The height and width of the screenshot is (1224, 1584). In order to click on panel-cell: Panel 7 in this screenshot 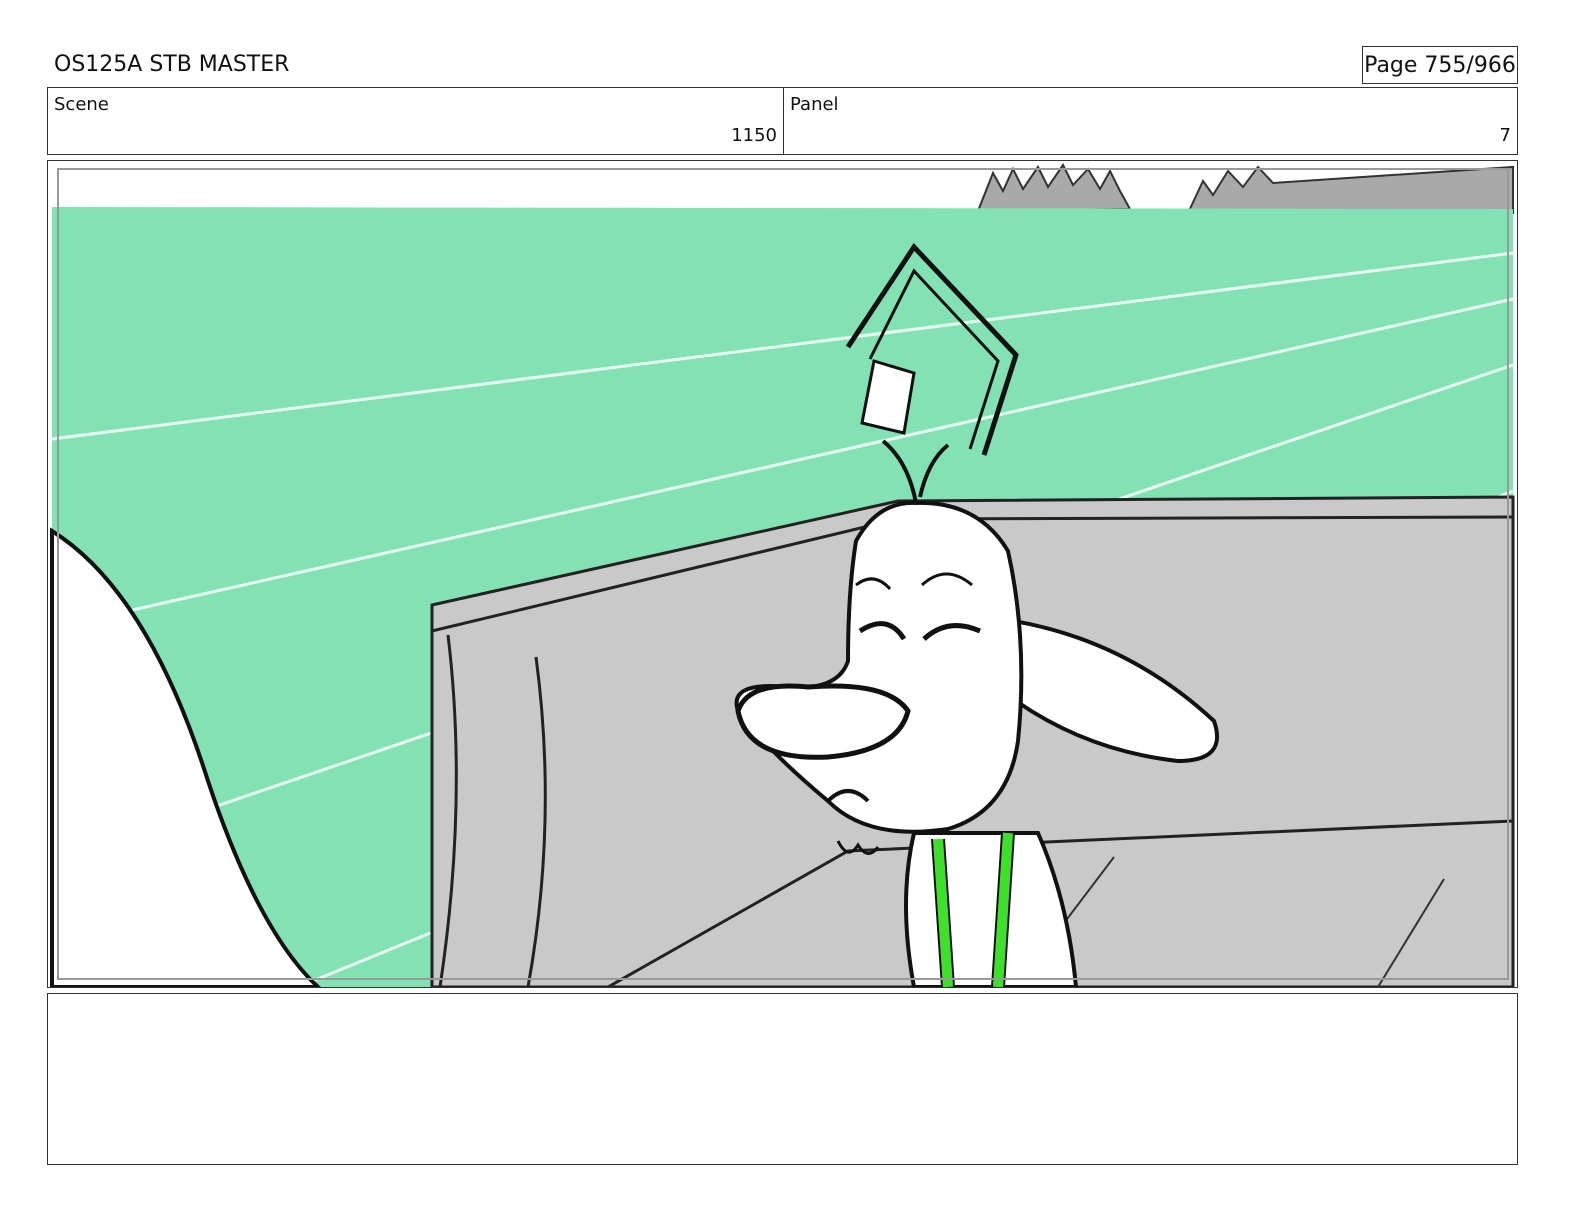, I will do `click(1150, 121)`.